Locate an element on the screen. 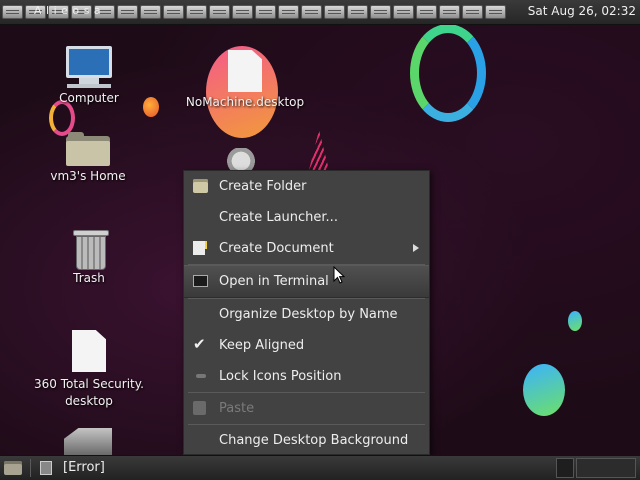 Image resolution: width=640 pixels, height=480 pixels. menu-item-keep-aligned: ✔ Keep Aligned is located at coordinates (306, 345).